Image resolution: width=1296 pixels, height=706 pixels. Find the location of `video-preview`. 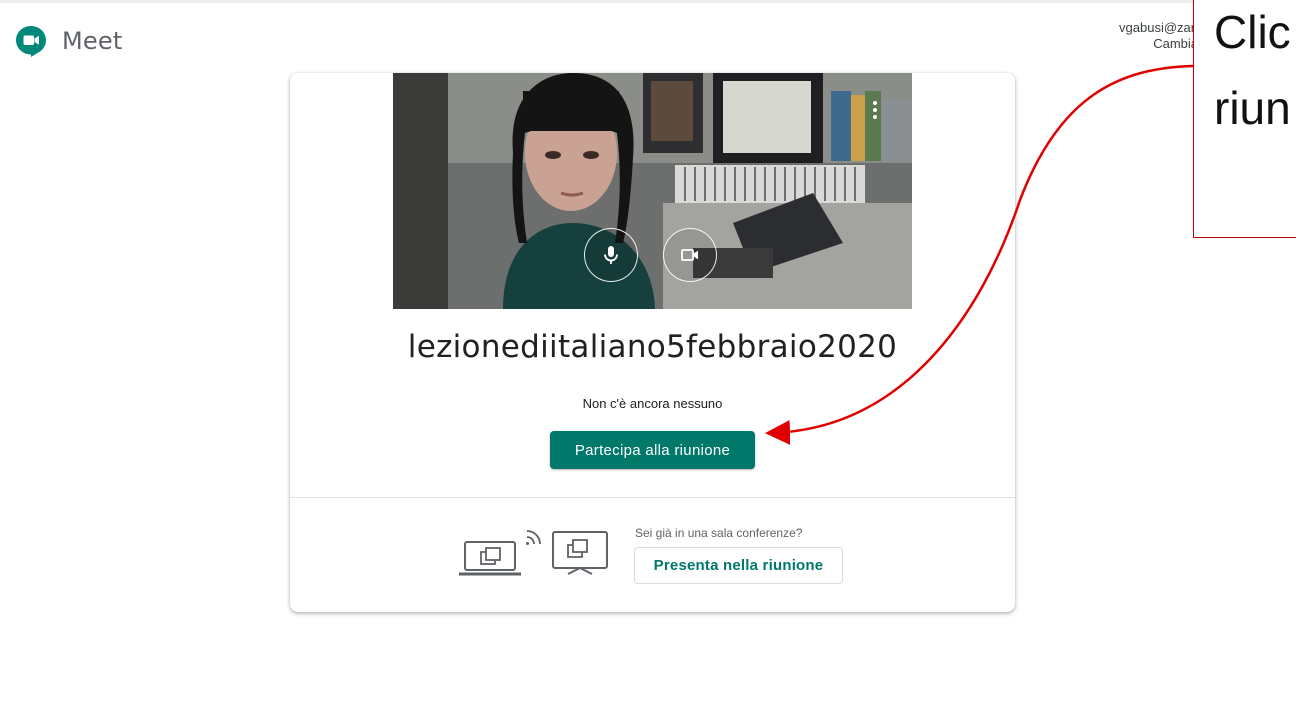

video-preview is located at coordinates (652, 191).